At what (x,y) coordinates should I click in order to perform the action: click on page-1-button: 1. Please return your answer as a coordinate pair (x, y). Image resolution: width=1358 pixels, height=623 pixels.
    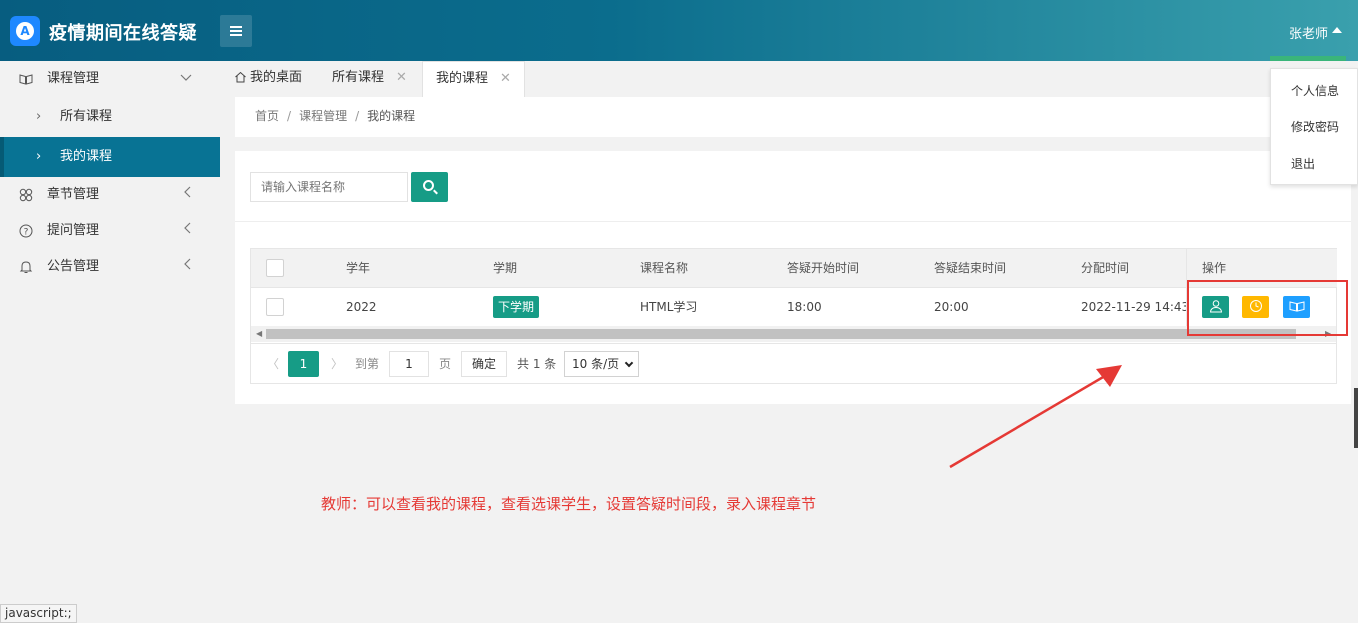
    Looking at the image, I should click on (303, 364).